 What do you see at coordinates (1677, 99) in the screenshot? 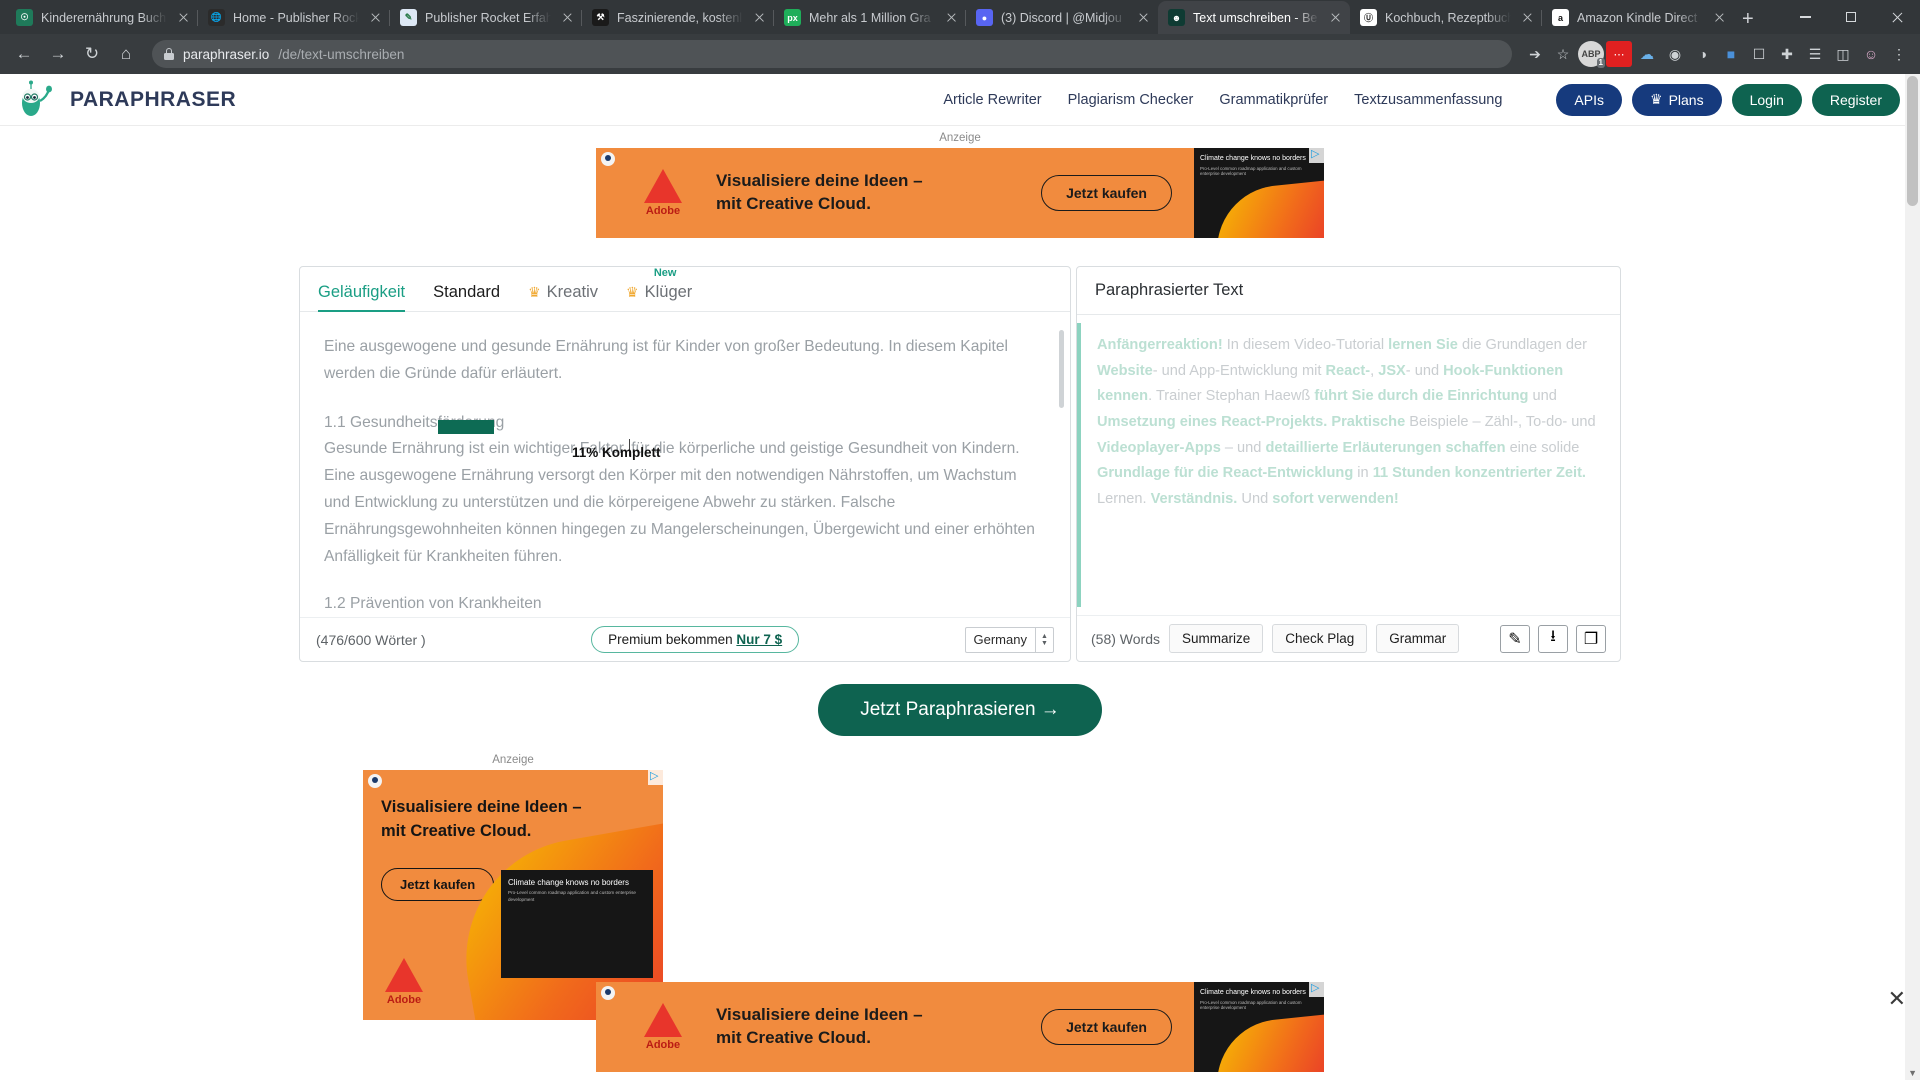
I see `plans-button: ♛ Plans` at bounding box center [1677, 99].